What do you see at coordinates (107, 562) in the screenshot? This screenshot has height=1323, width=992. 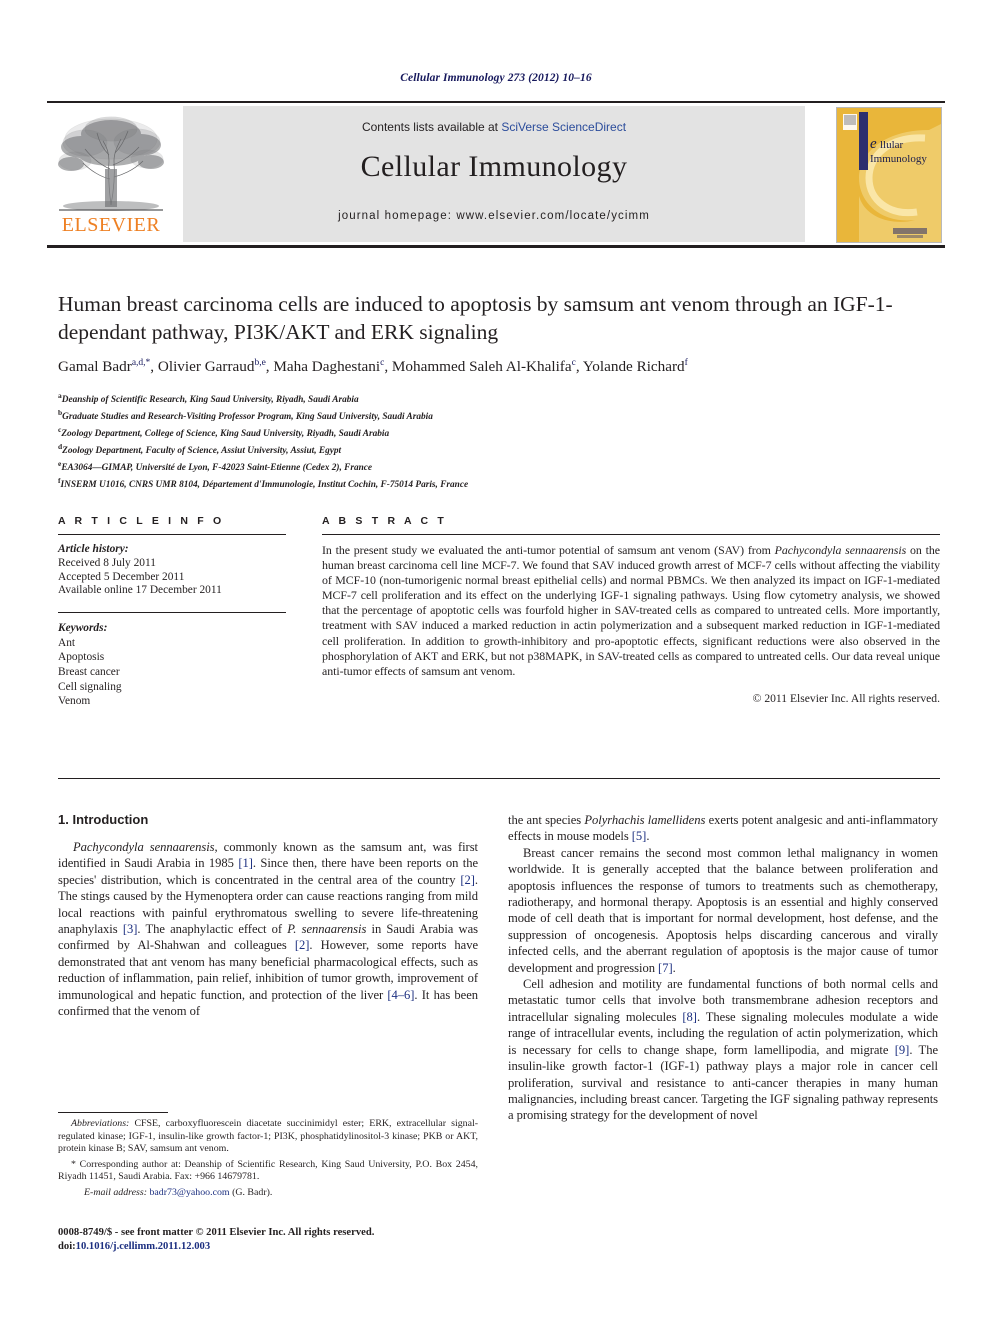 I see `history-received: Received 8 July 2011` at bounding box center [107, 562].